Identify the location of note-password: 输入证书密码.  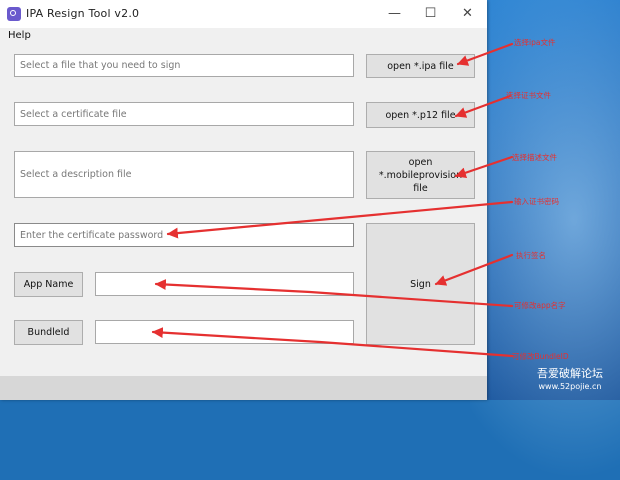
(536, 201).